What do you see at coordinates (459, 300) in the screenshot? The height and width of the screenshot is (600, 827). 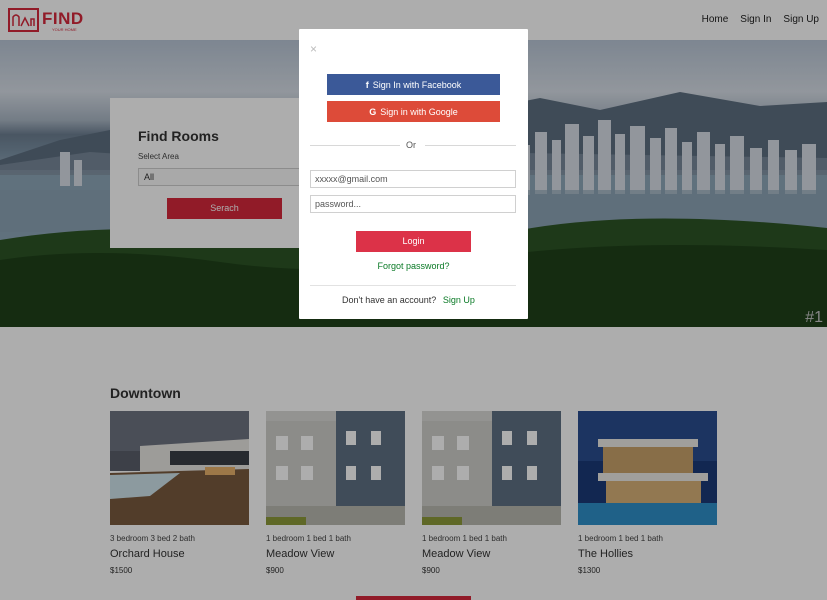 I see `sign-up-link: Sign Up` at bounding box center [459, 300].